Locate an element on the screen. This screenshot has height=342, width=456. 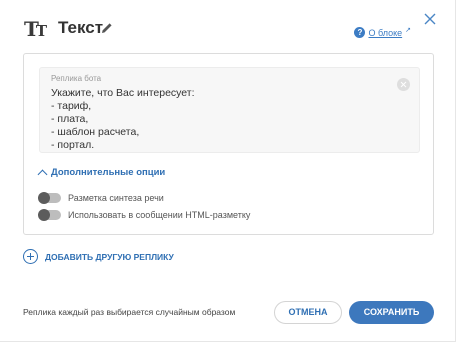
html-markup-row: Использовать в сообщении HTML-разметку is located at coordinates (144, 215).